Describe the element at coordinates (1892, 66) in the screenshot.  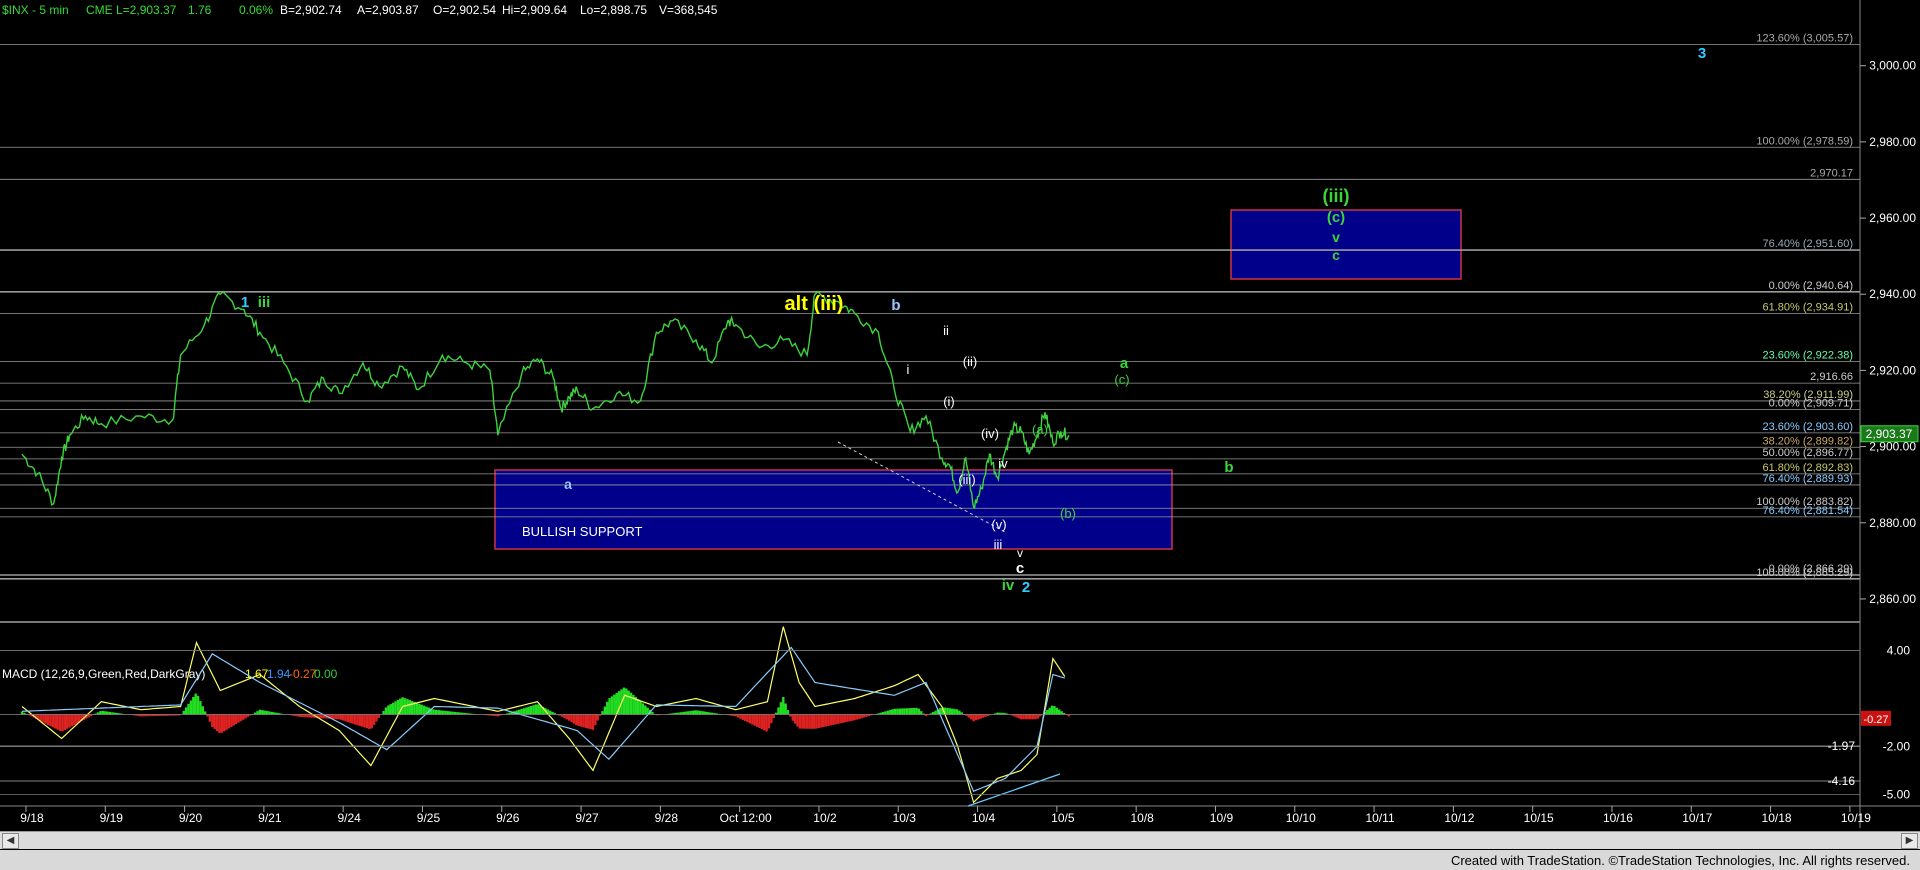
I see `y-tick-label: 3,000.00` at that location.